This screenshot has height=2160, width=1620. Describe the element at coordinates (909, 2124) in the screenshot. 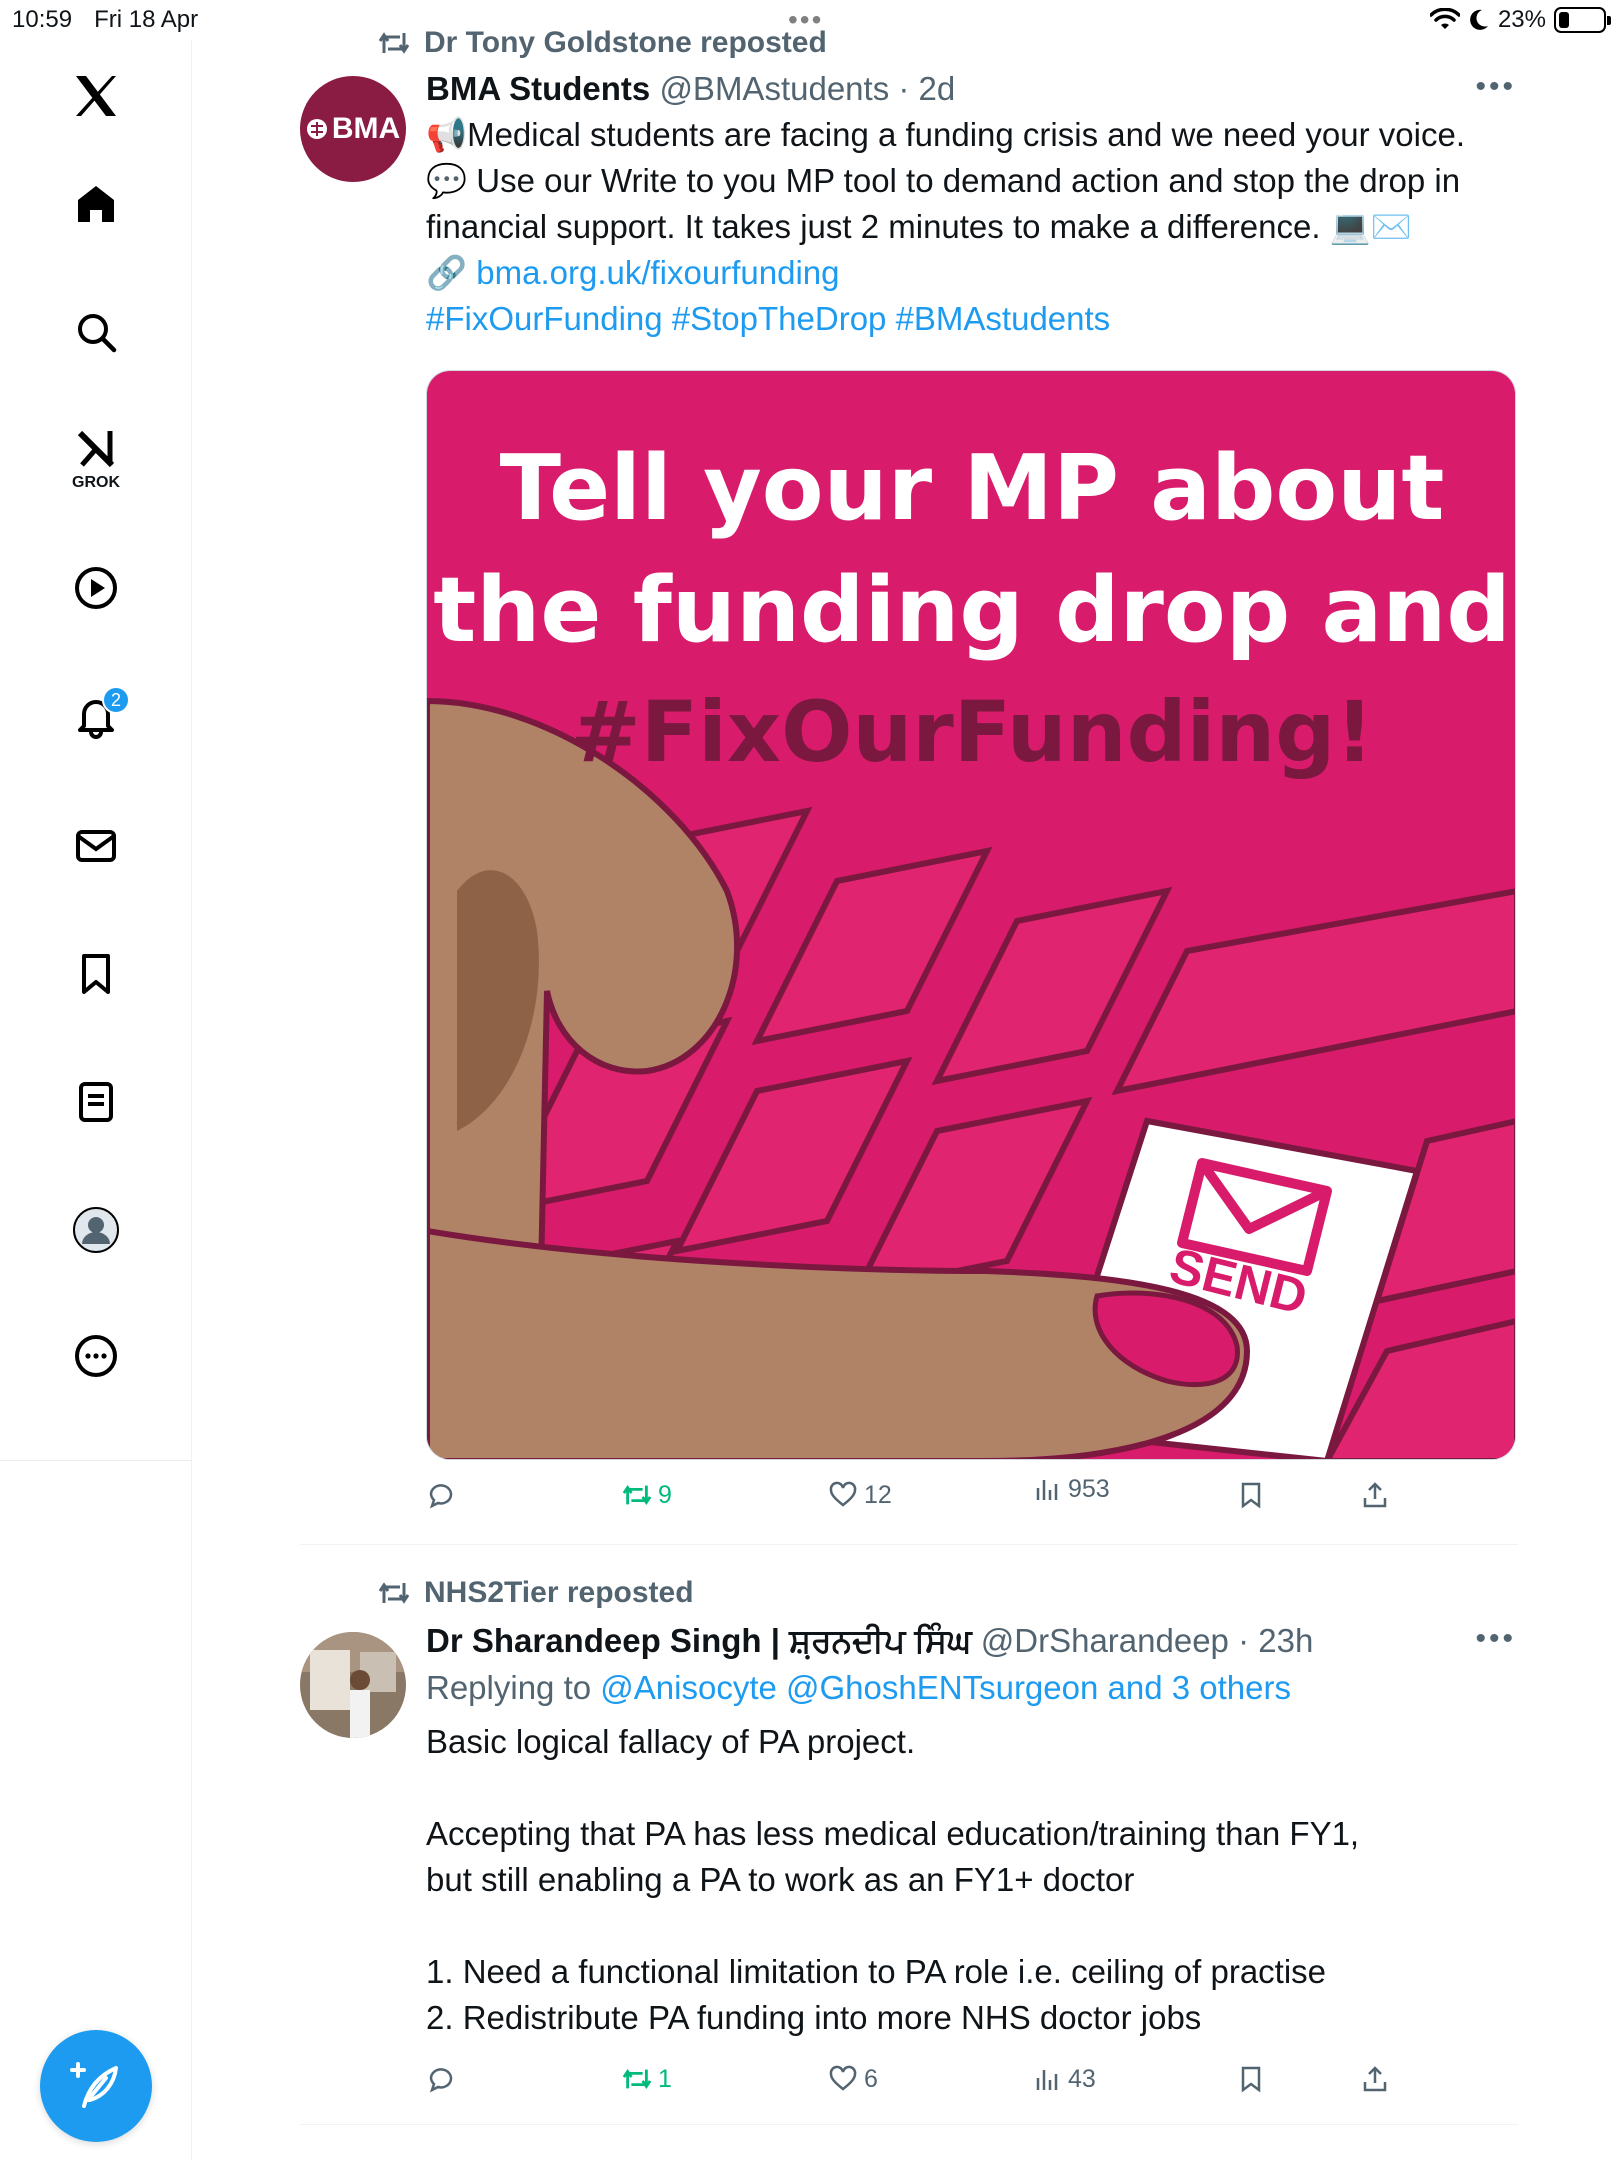

I see `post-divider` at that location.